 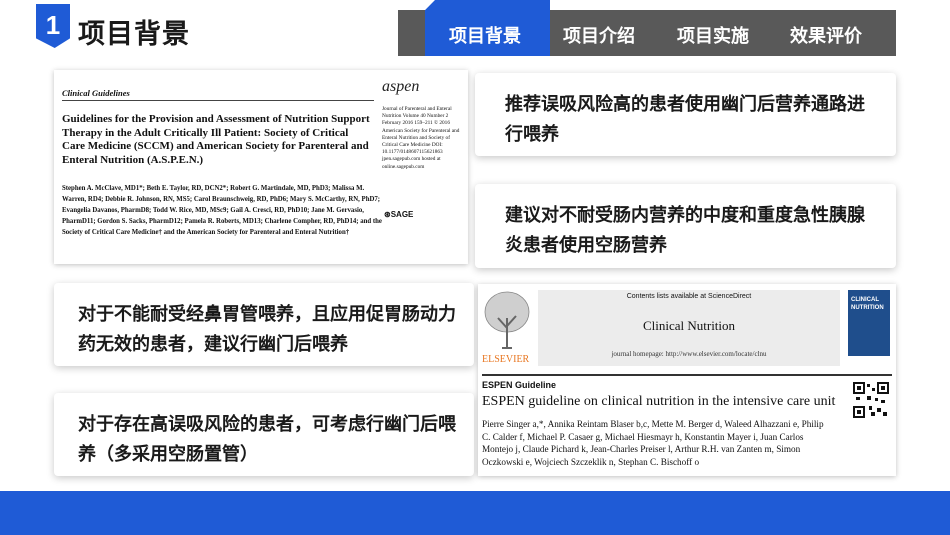 I want to click on nav-item-background: 项目背景, so click(x=485, y=35).